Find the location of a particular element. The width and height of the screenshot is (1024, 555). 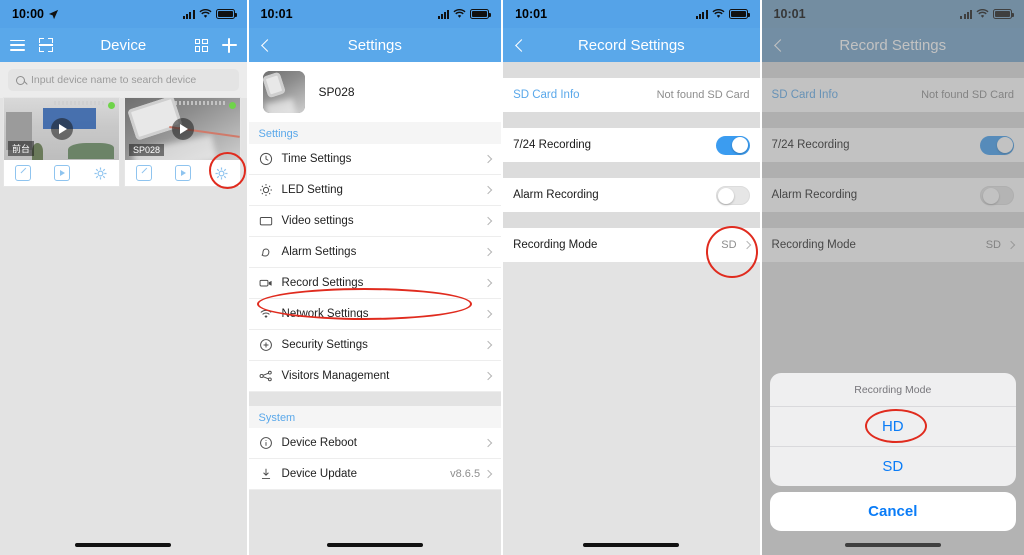

row-label: Alarm Recording is located at coordinates (556, 195).